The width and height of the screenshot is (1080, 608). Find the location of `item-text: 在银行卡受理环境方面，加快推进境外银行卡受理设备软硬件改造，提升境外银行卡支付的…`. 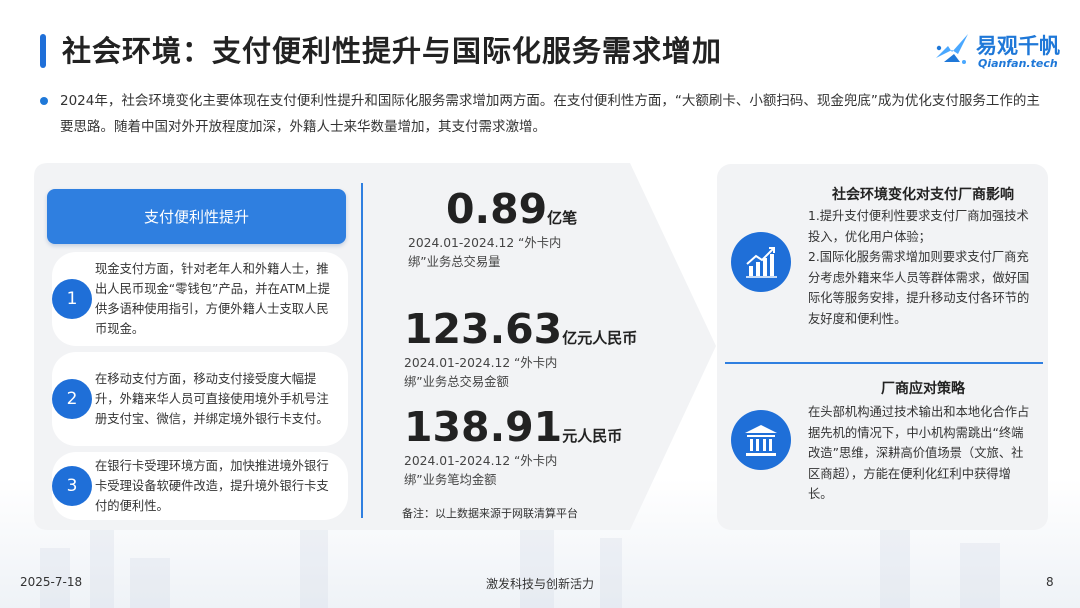

item-text: 在银行卡受理环境方面，加快推进境外银行卡受理设备软硬件改造，提升境外银行卡支付的… is located at coordinates (212, 486).